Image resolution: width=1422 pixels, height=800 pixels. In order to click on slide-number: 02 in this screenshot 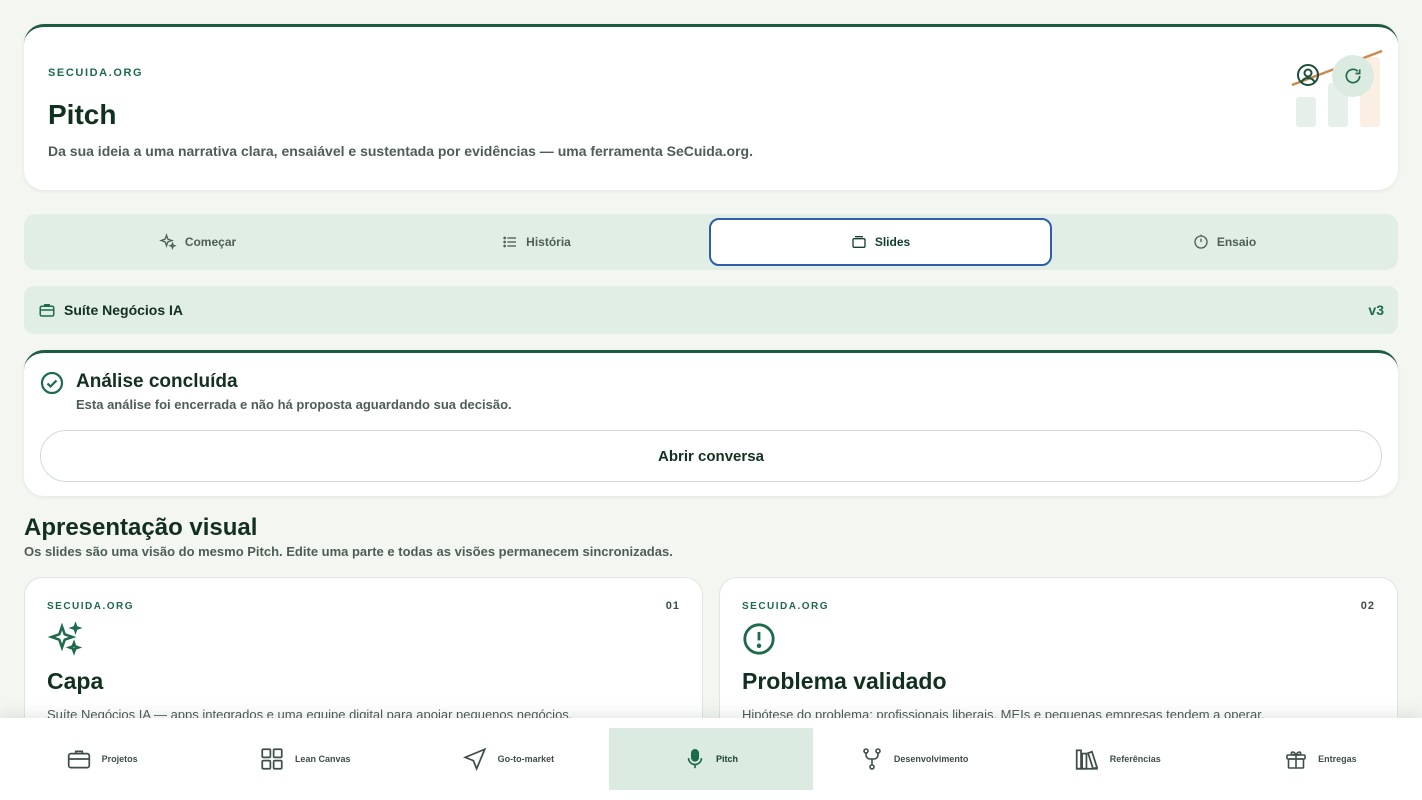, I will do `click(1367, 606)`.